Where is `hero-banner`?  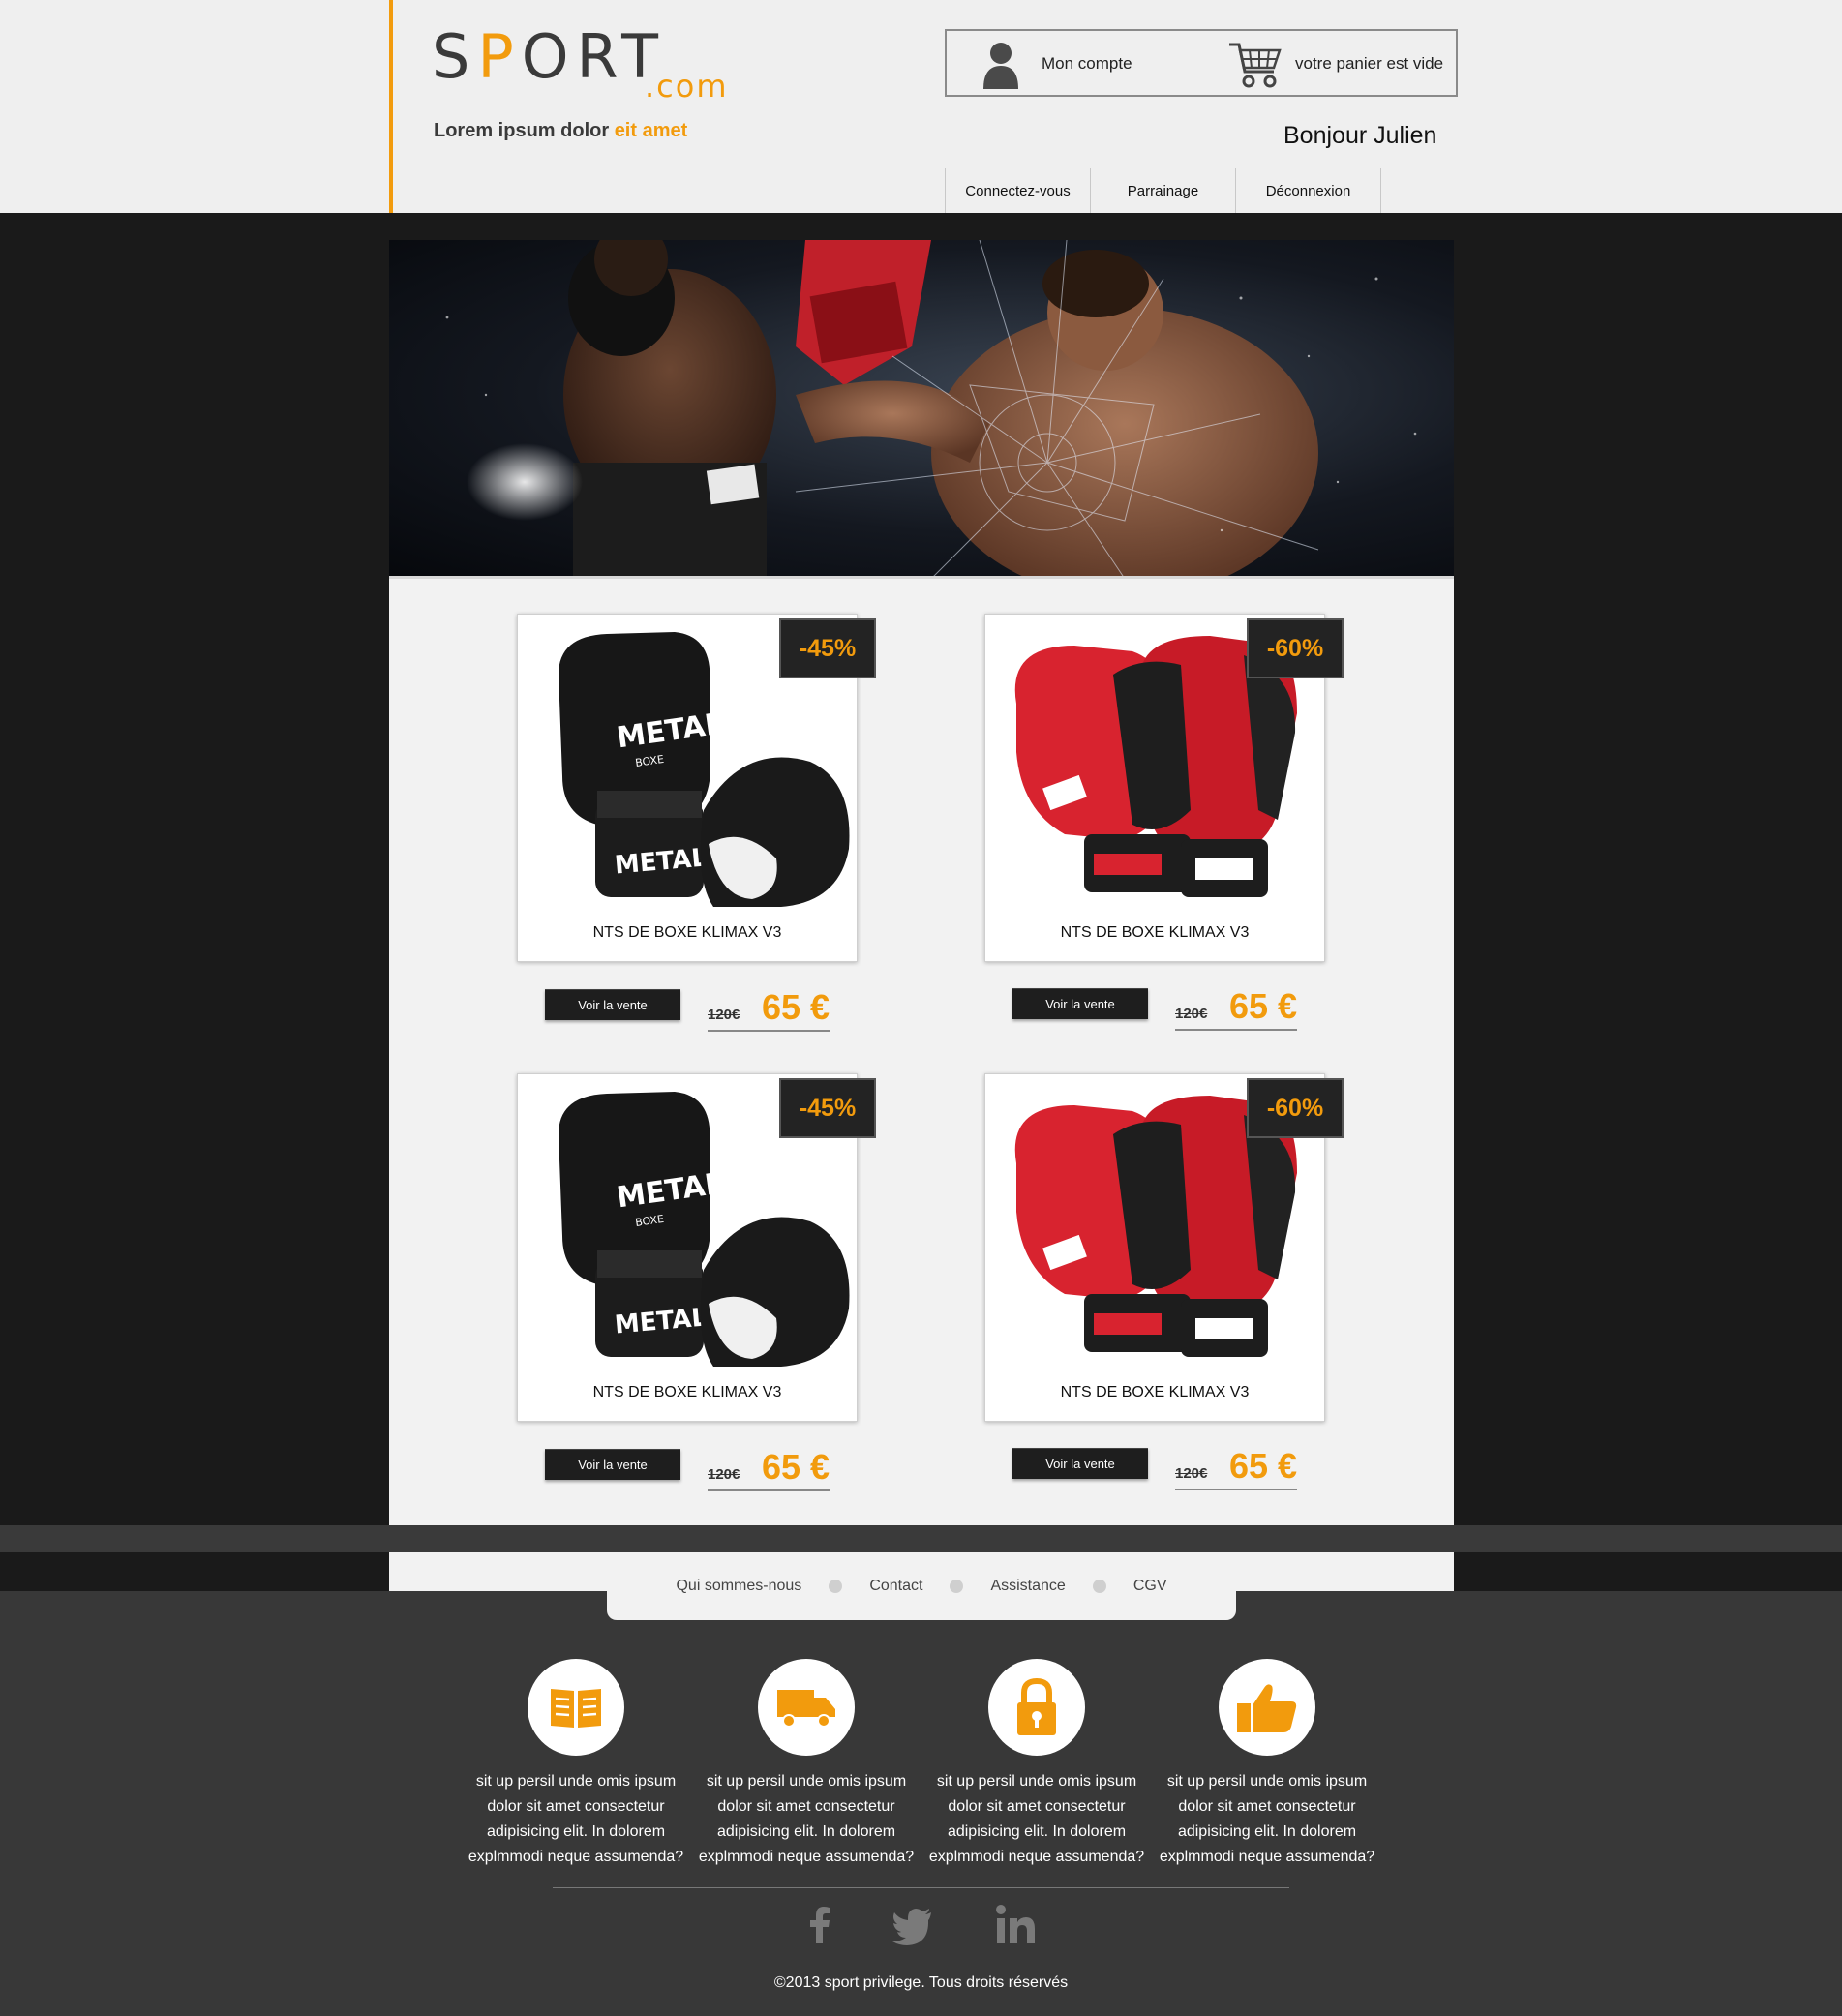
hero-banner is located at coordinates (921, 409).